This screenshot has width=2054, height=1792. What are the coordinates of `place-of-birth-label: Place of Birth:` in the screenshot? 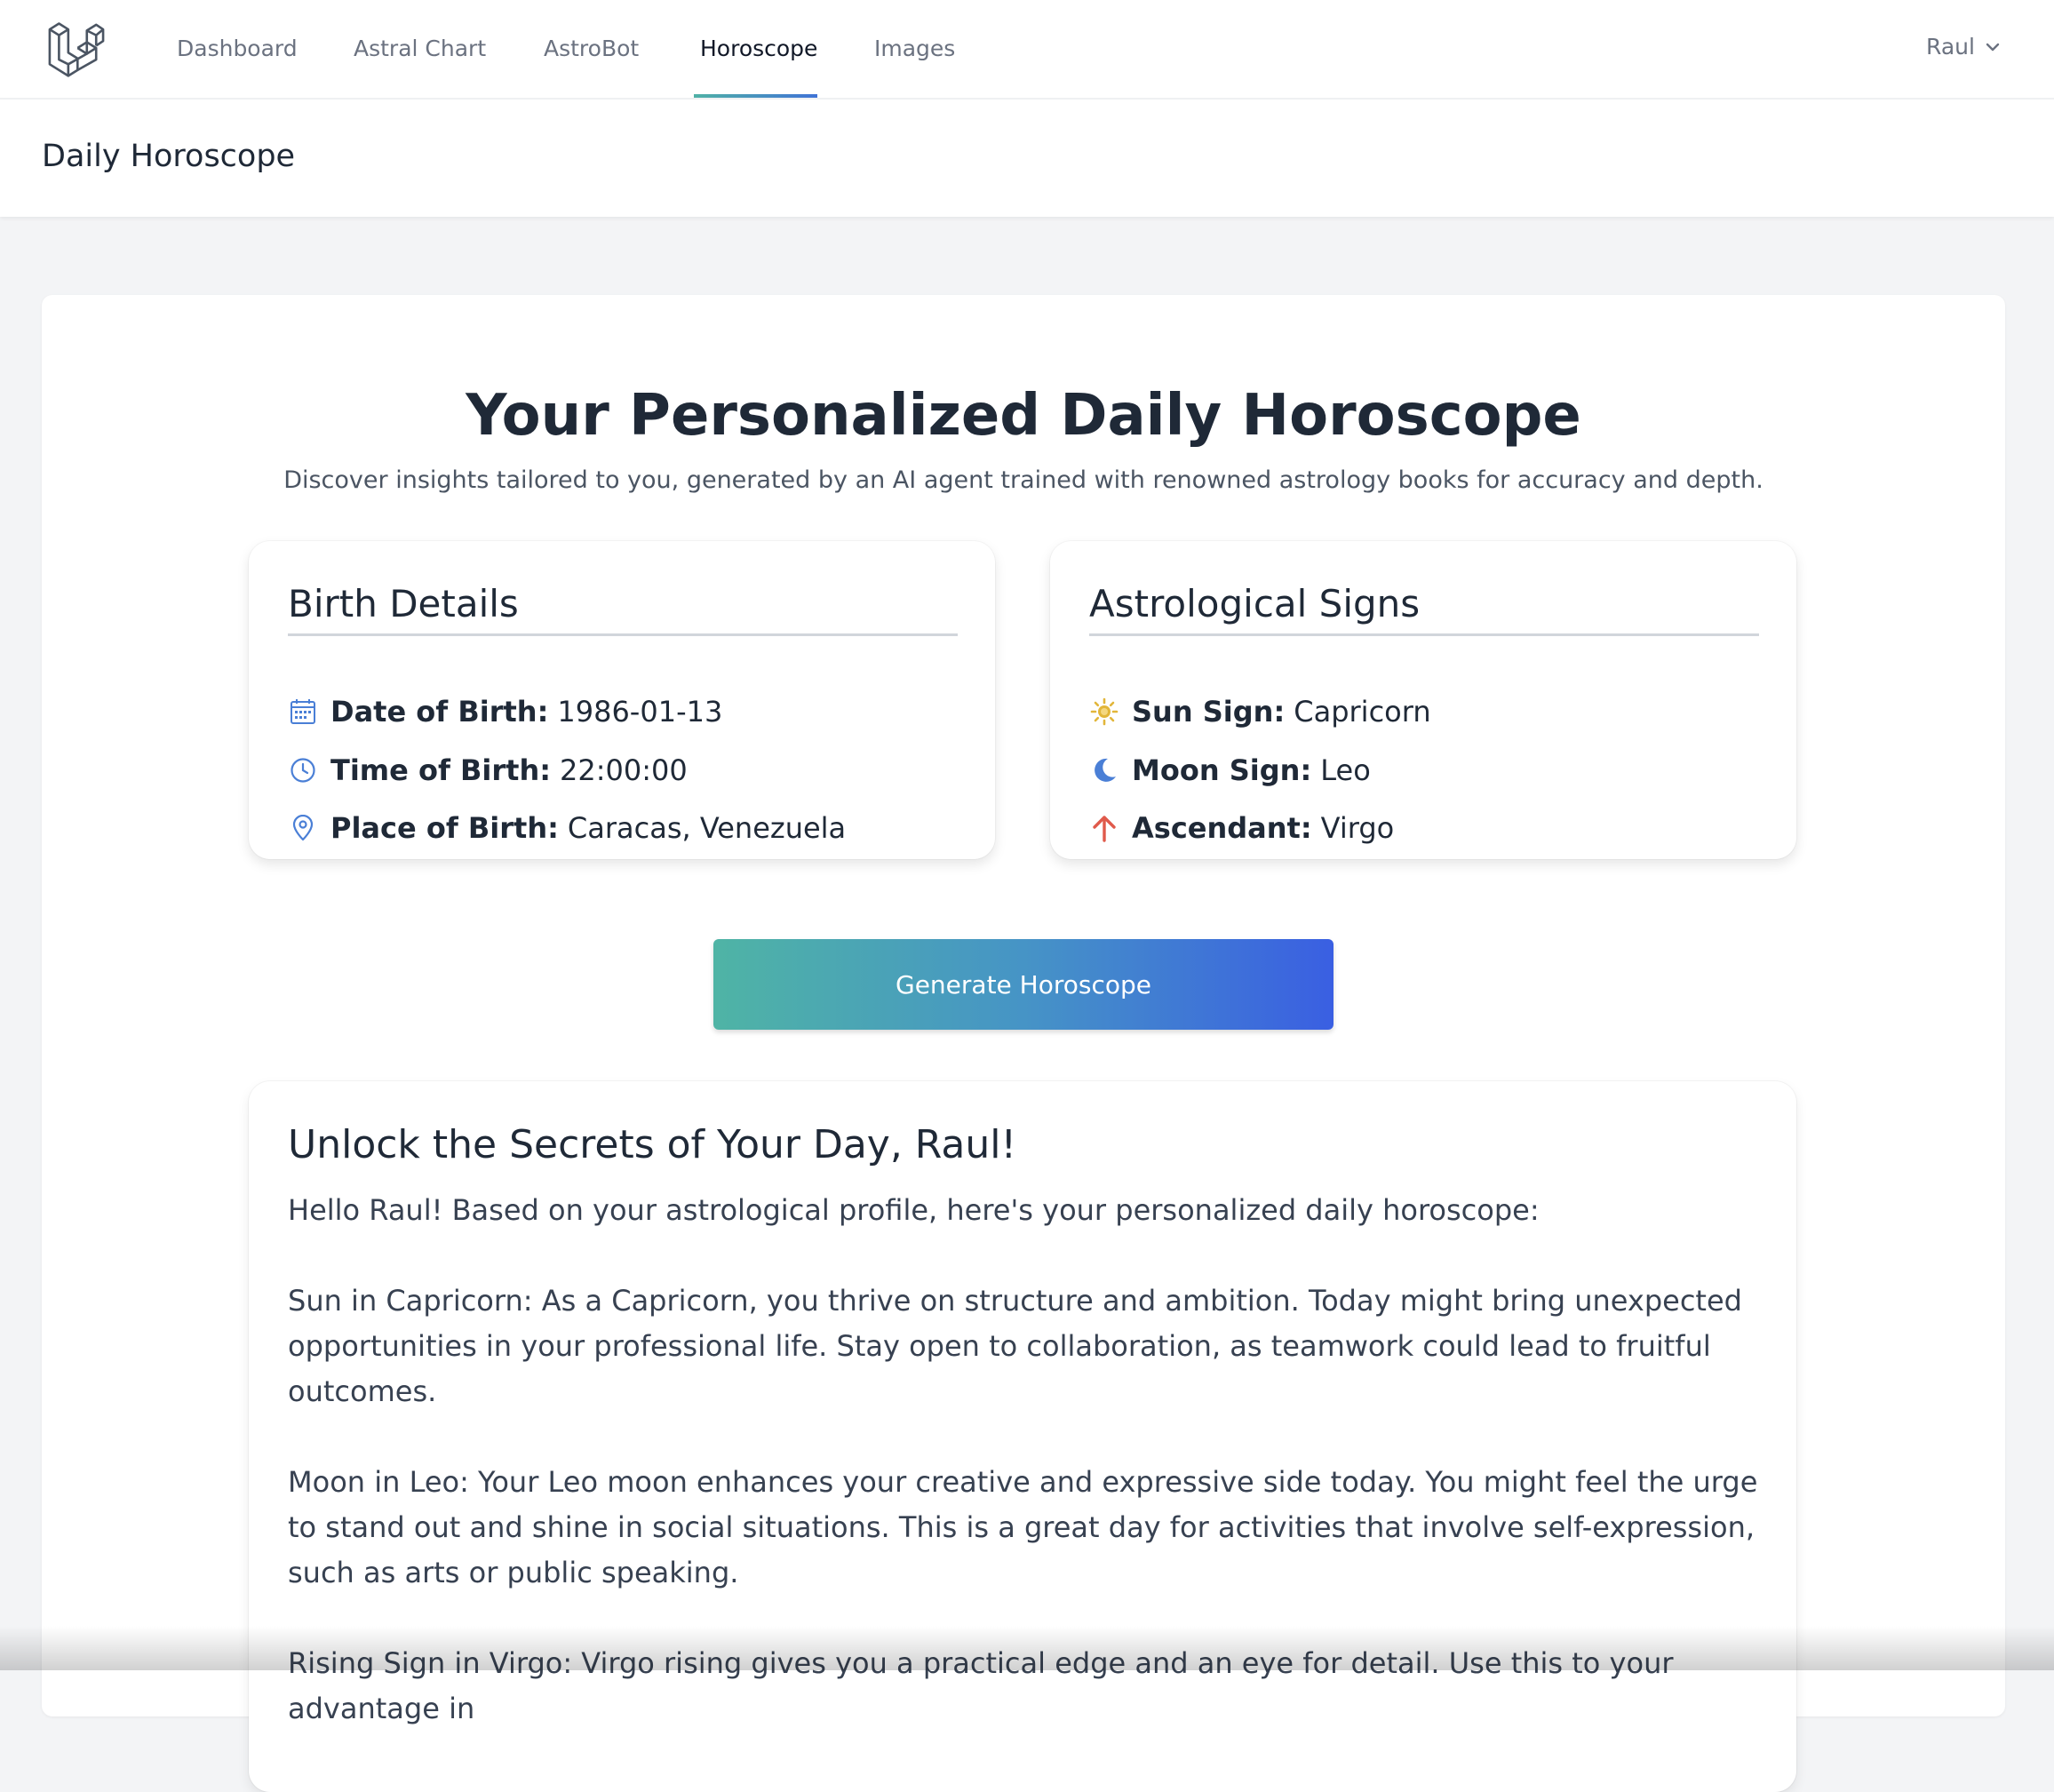 It's located at (444, 828).